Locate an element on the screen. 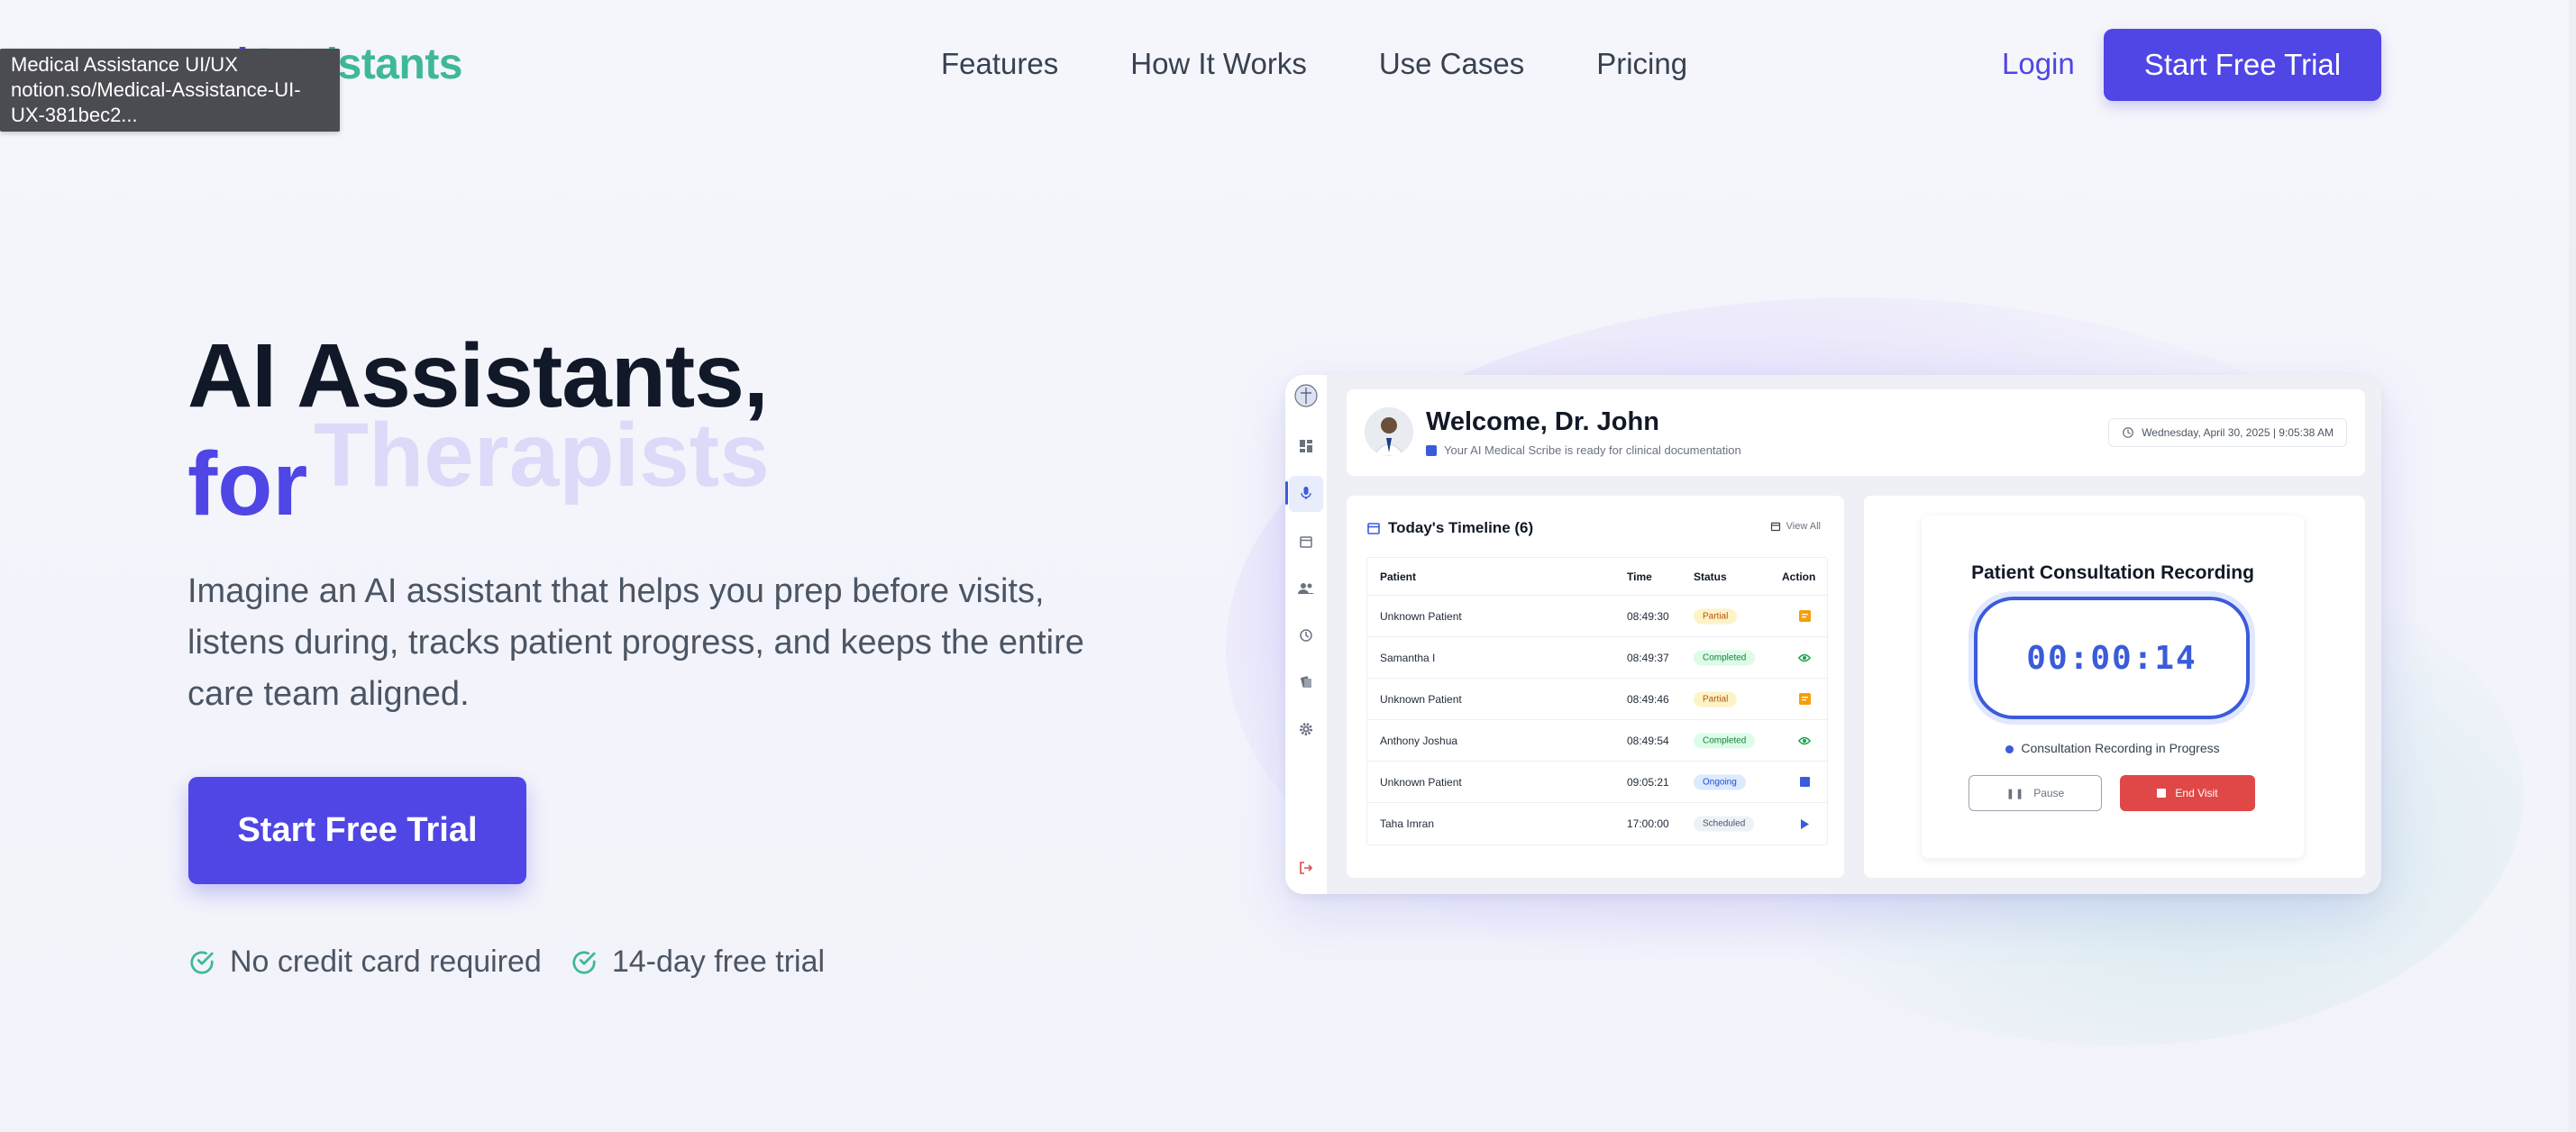 The height and width of the screenshot is (1132, 2576). mockup-sidebar is located at coordinates (1306, 634).